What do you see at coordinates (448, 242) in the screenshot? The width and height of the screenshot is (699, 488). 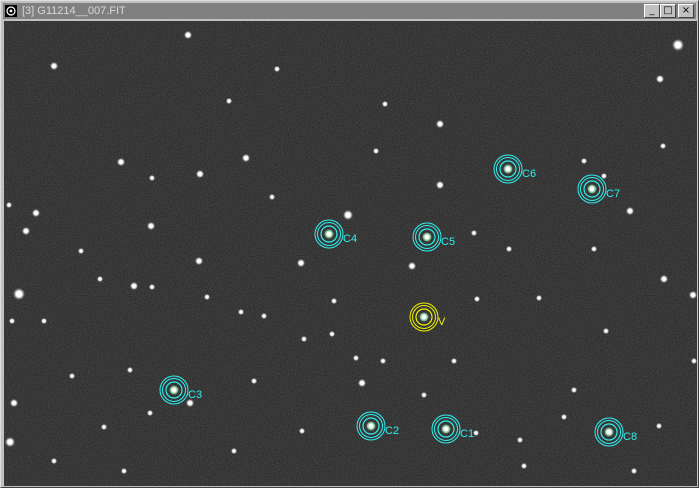 I see `comparison-star-marker-label: C5` at bounding box center [448, 242].